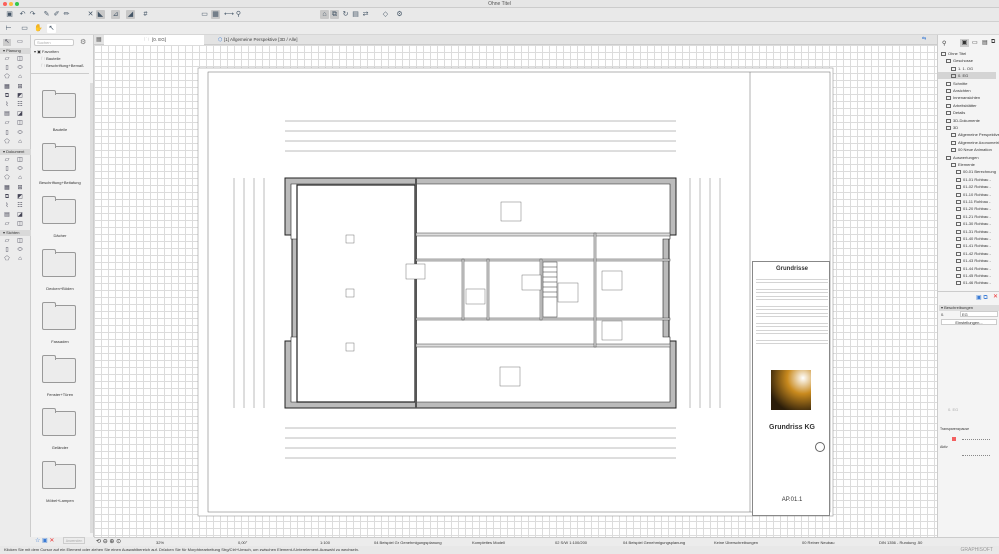 This screenshot has height=554, width=999. What do you see at coordinates (44, 540) in the screenshot?
I see `add-favorite-icon: ☆ ▣ ✕` at bounding box center [44, 540].